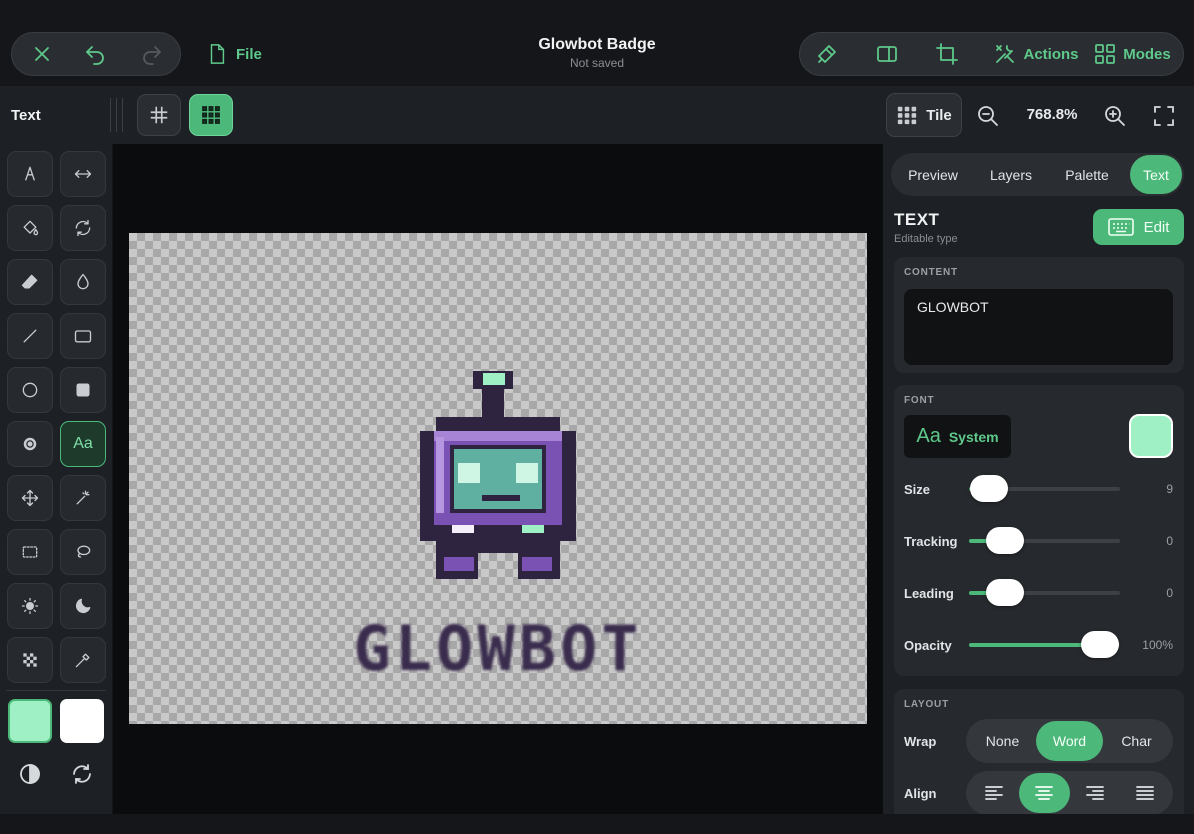 The image size is (1194, 834). I want to click on tracking-label: Tracking, so click(931, 541).